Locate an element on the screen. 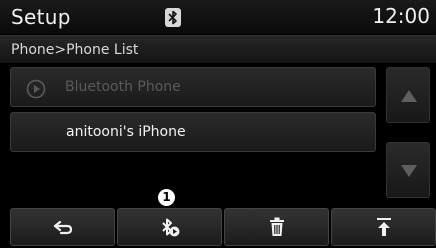 This screenshot has height=248, width=436. callout-marker: 1 is located at coordinates (166, 197).